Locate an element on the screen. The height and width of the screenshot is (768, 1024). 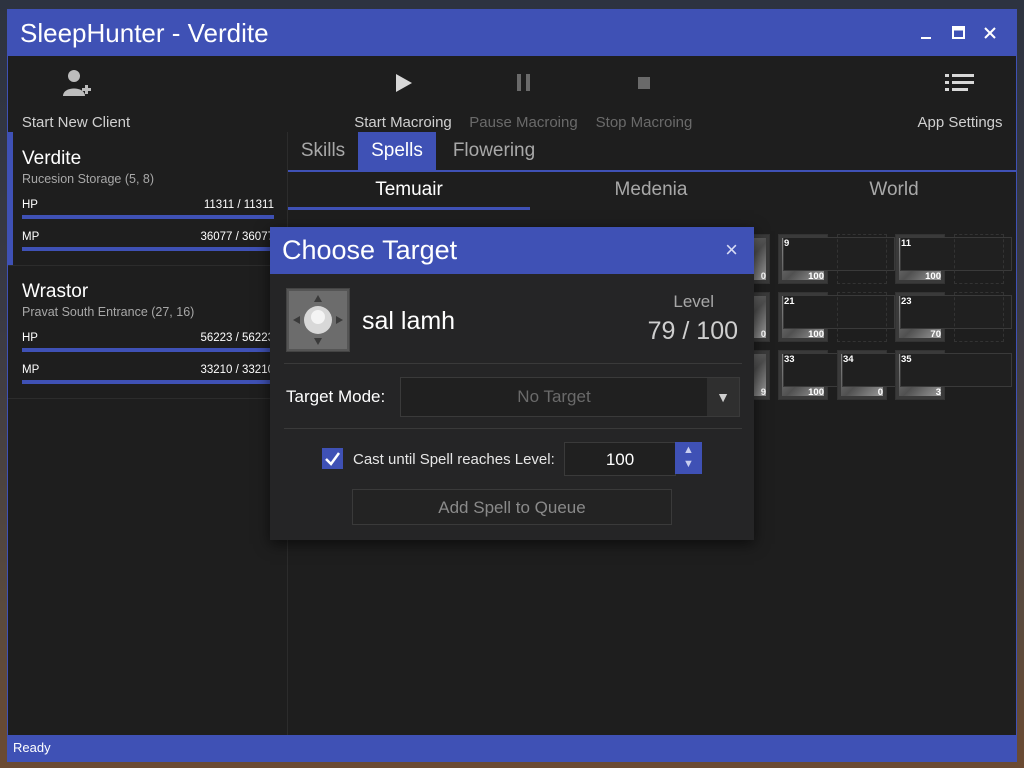
cast-until-level-value: 100 is located at coordinates (620, 459).